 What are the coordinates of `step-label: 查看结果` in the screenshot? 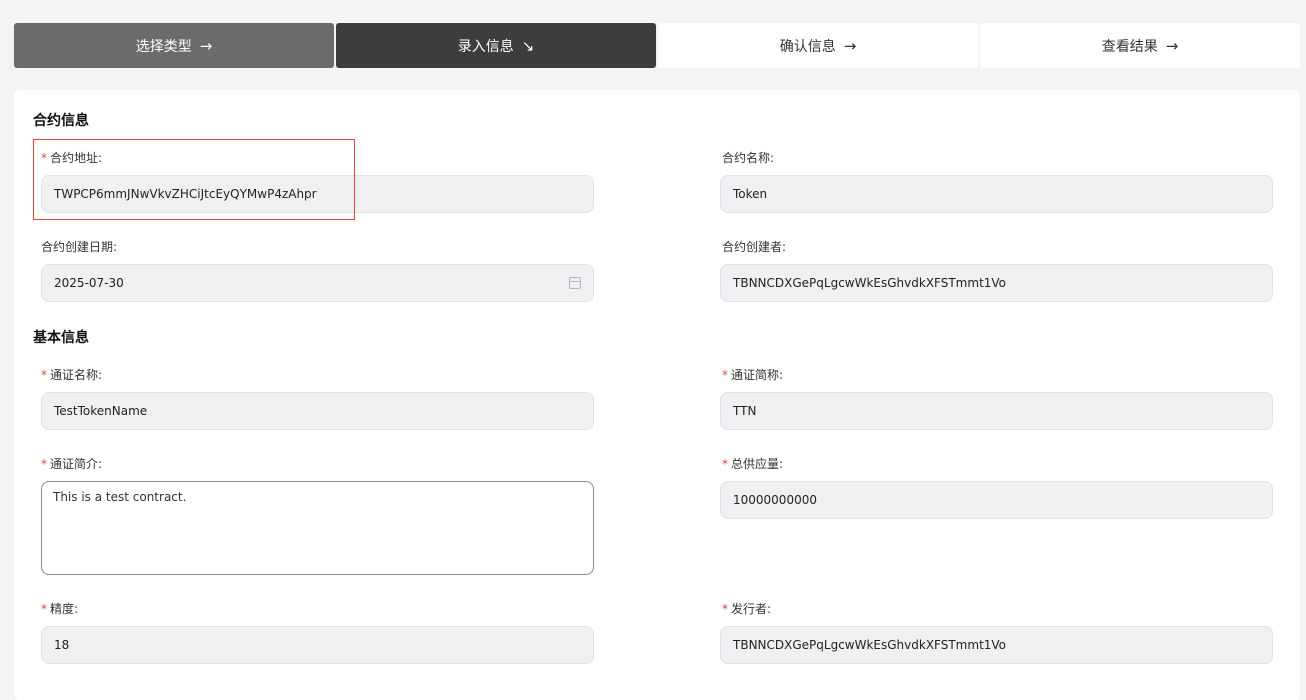 It's located at (1129, 46).